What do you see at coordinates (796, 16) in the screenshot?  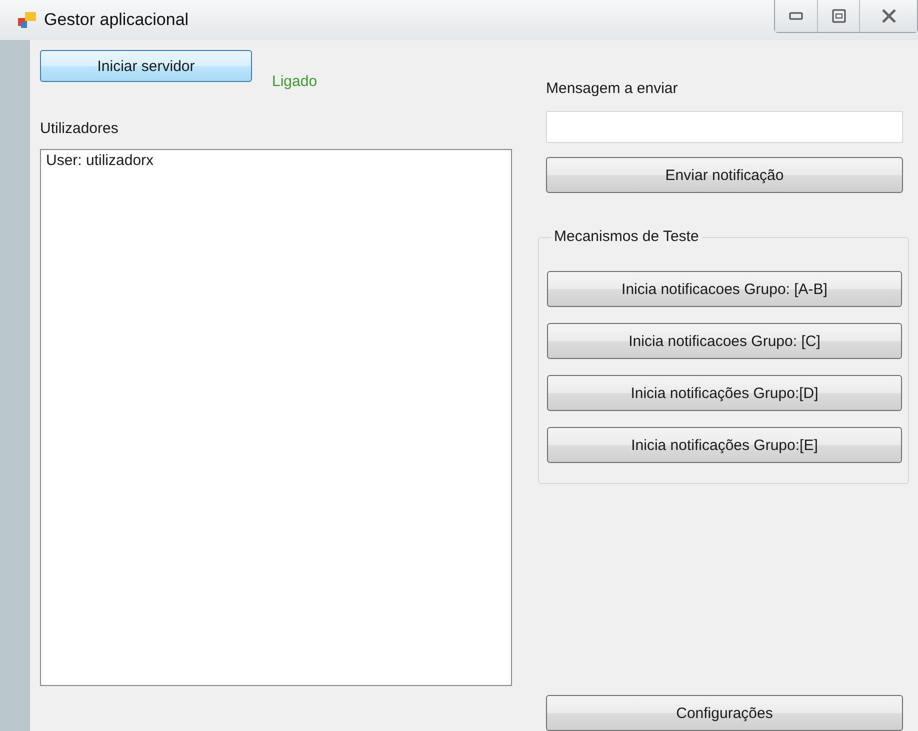 I see `minimize-icon` at bounding box center [796, 16].